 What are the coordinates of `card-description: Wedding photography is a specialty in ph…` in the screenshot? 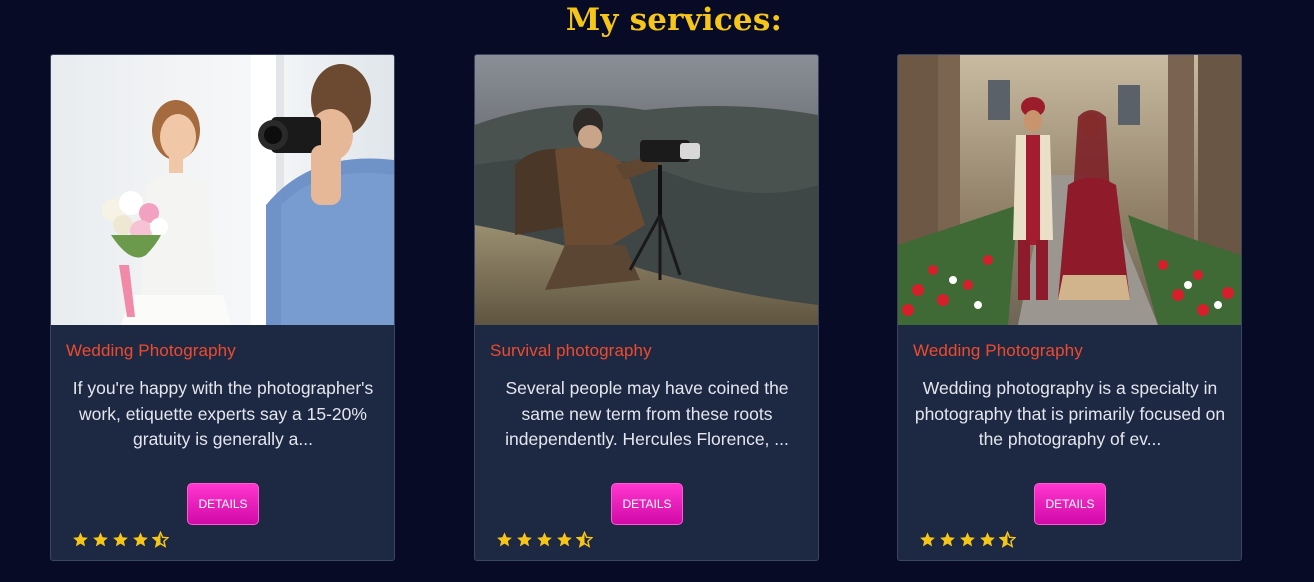 It's located at (1070, 413).